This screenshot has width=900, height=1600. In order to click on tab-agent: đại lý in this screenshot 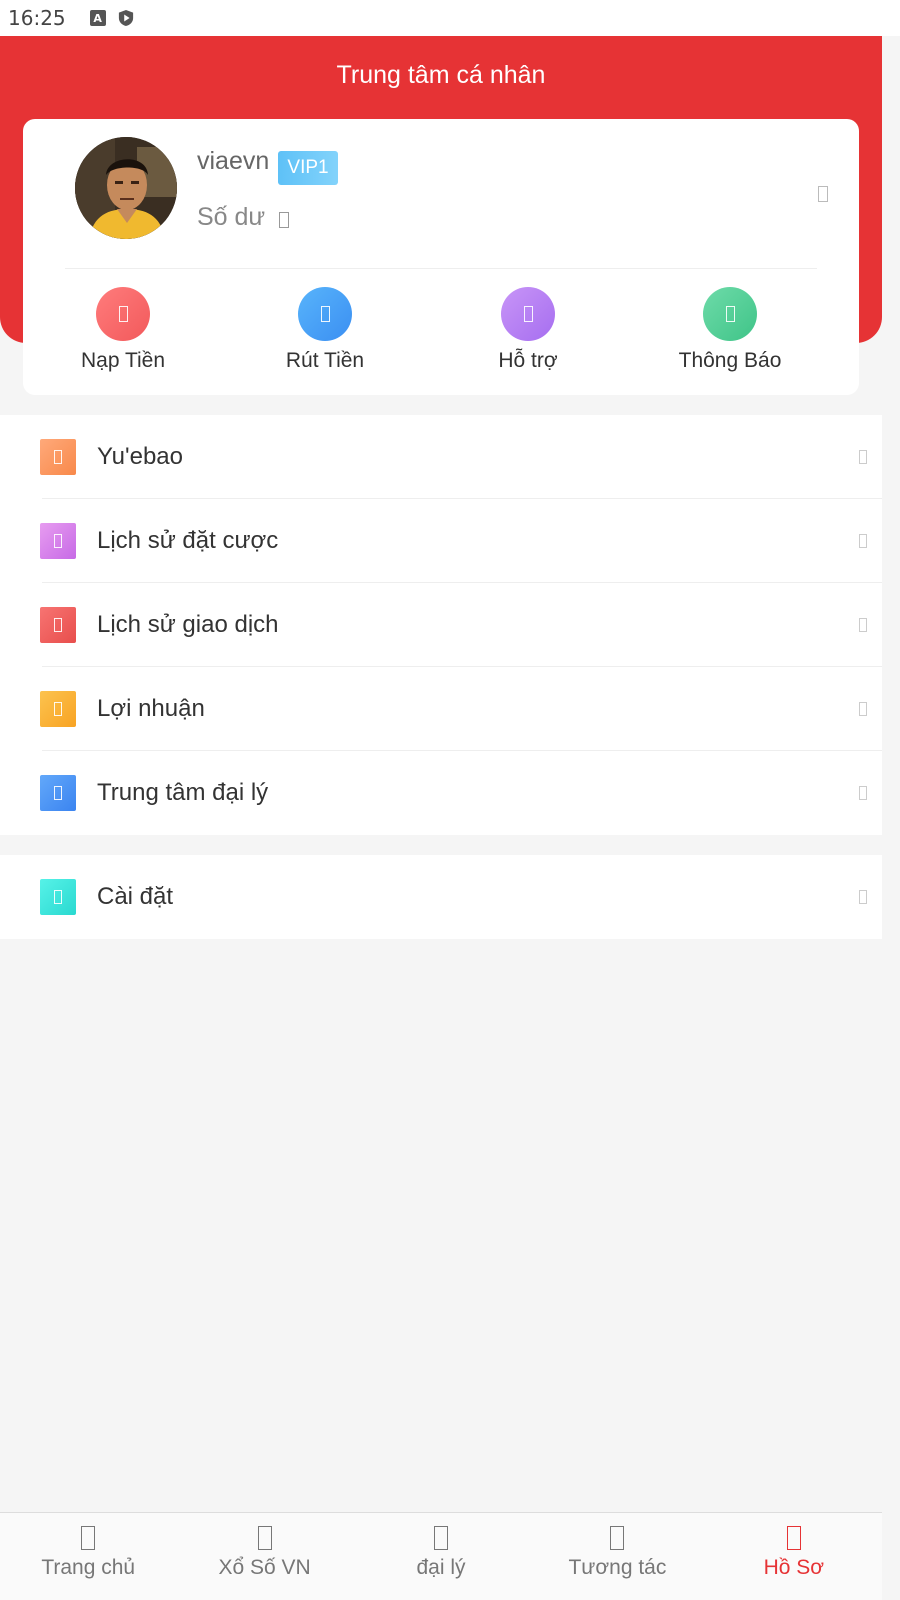, I will do `click(441, 1556)`.